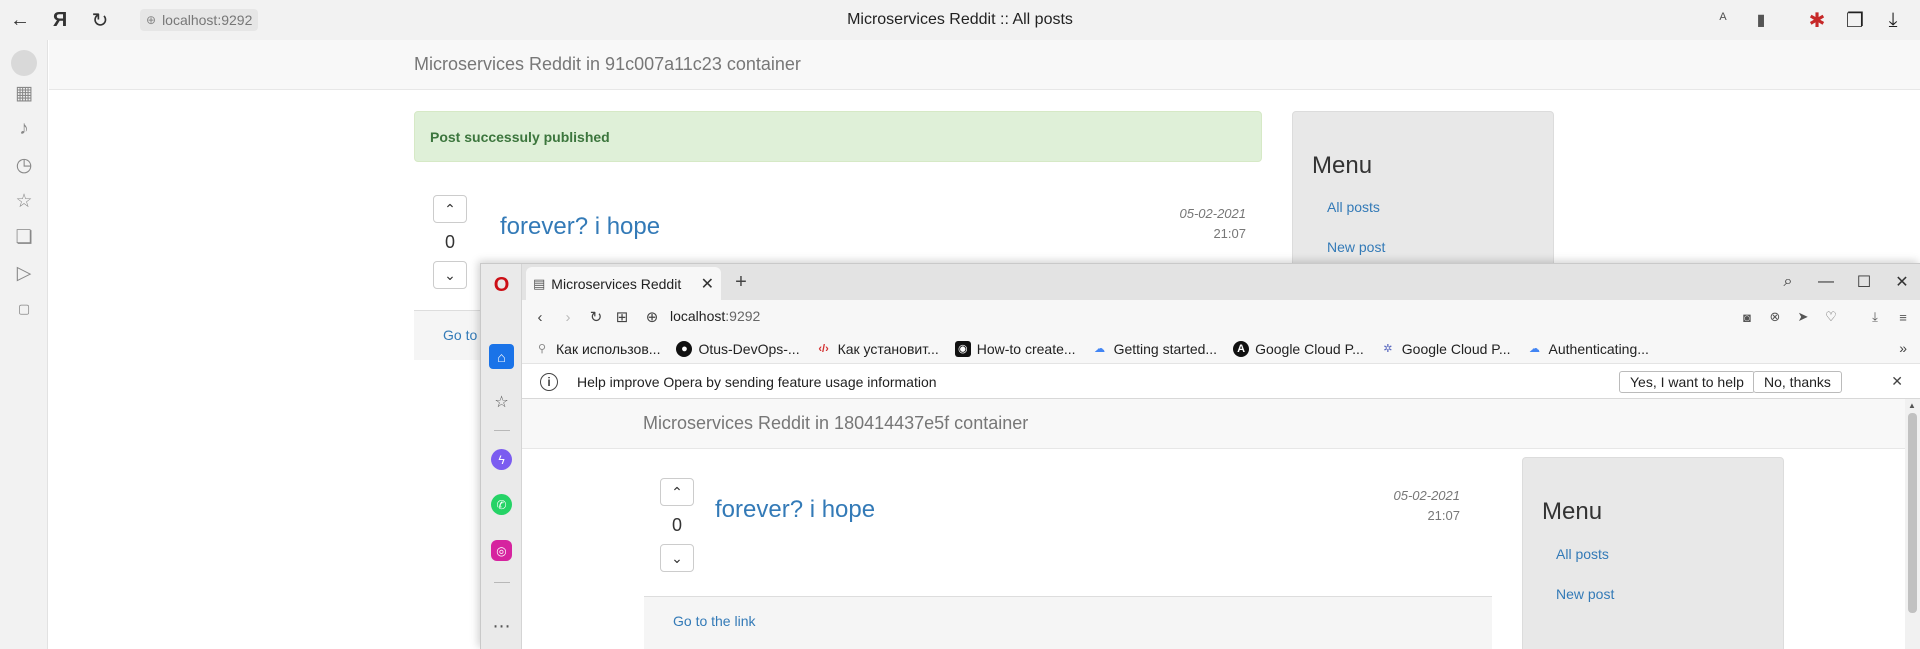  I want to click on more-dots-icon: ⋯, so click(501, 626).